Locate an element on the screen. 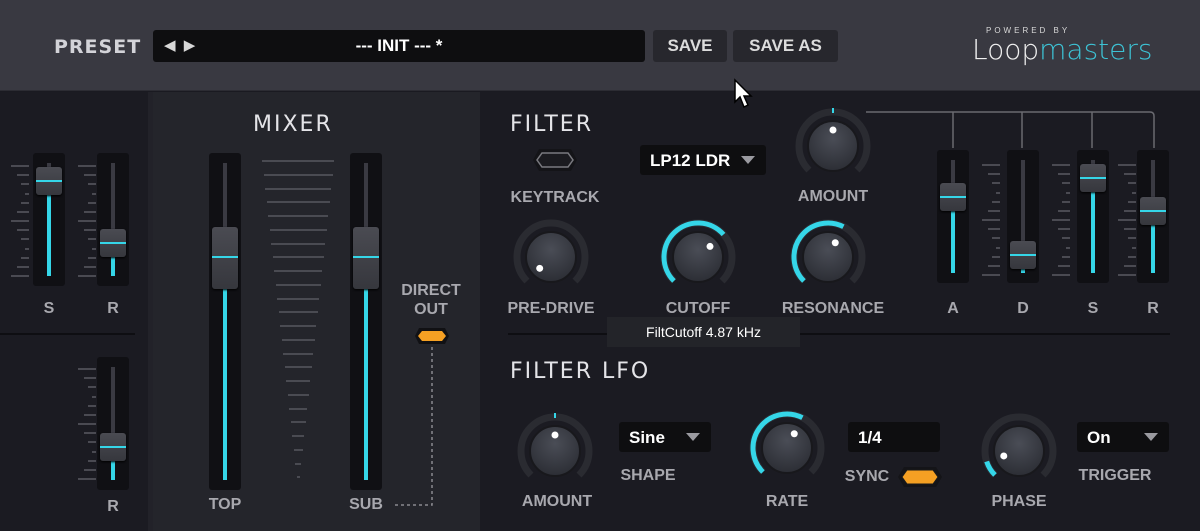 Image resolution: width=1200 pixels, height=531 pixels. cutoff-knob is located at coordinates (698, 257).